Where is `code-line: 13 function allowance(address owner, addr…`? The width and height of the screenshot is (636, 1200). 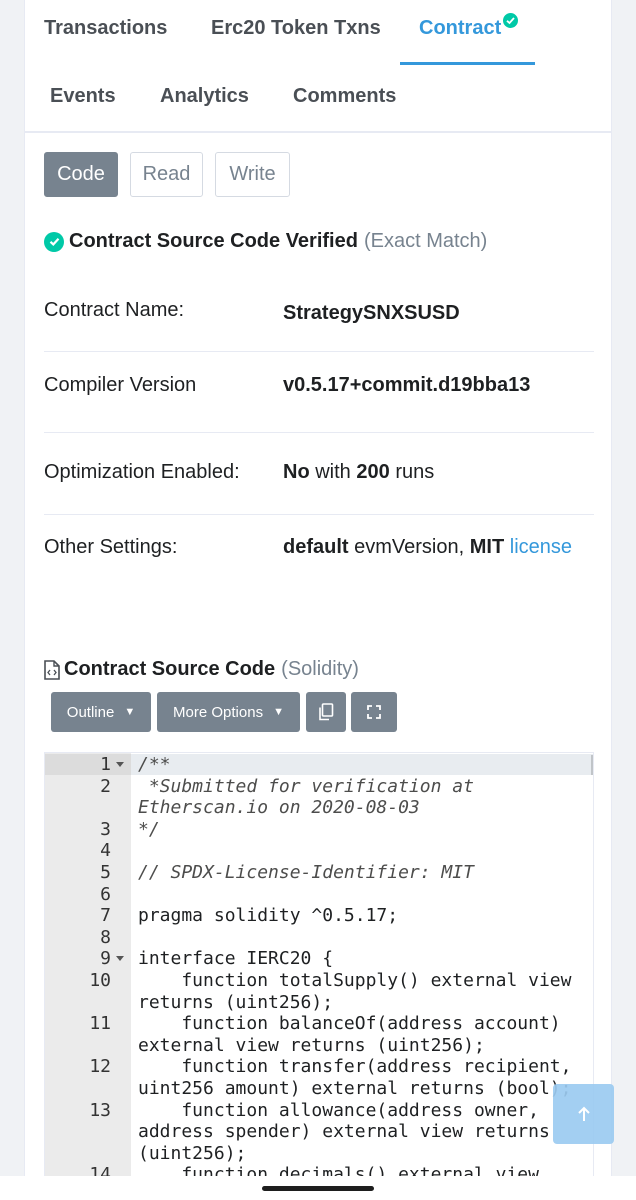
code-line: 13 function allowance(address owner, addr… is located at coordinates (319, 1132).